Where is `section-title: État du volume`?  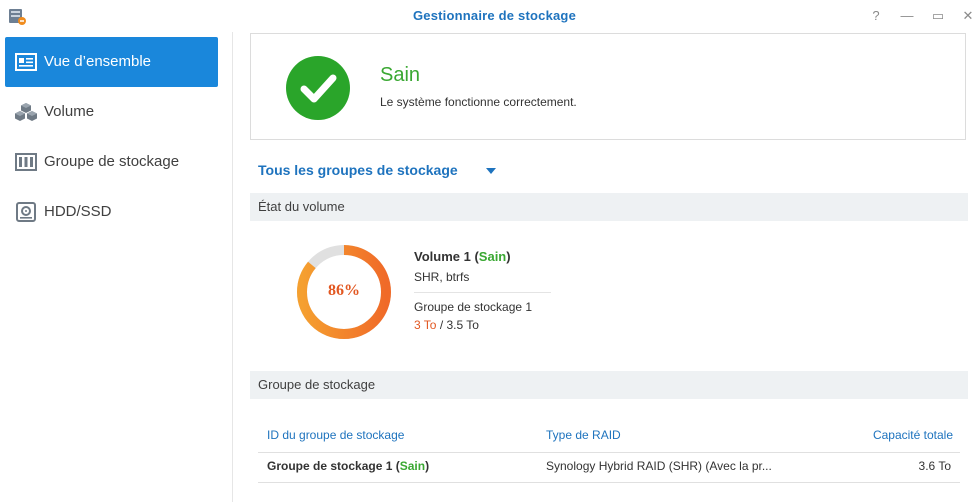
section-title: État du volume is located at coordinates (301, 206).